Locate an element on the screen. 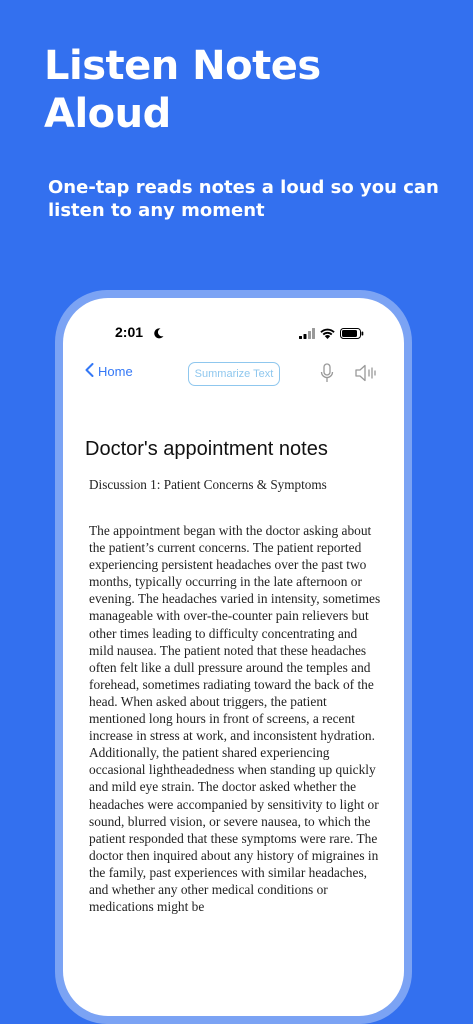 The height and width of the screenshot is (1024, 473). back-label: Home is located at coordinates (115, 371).